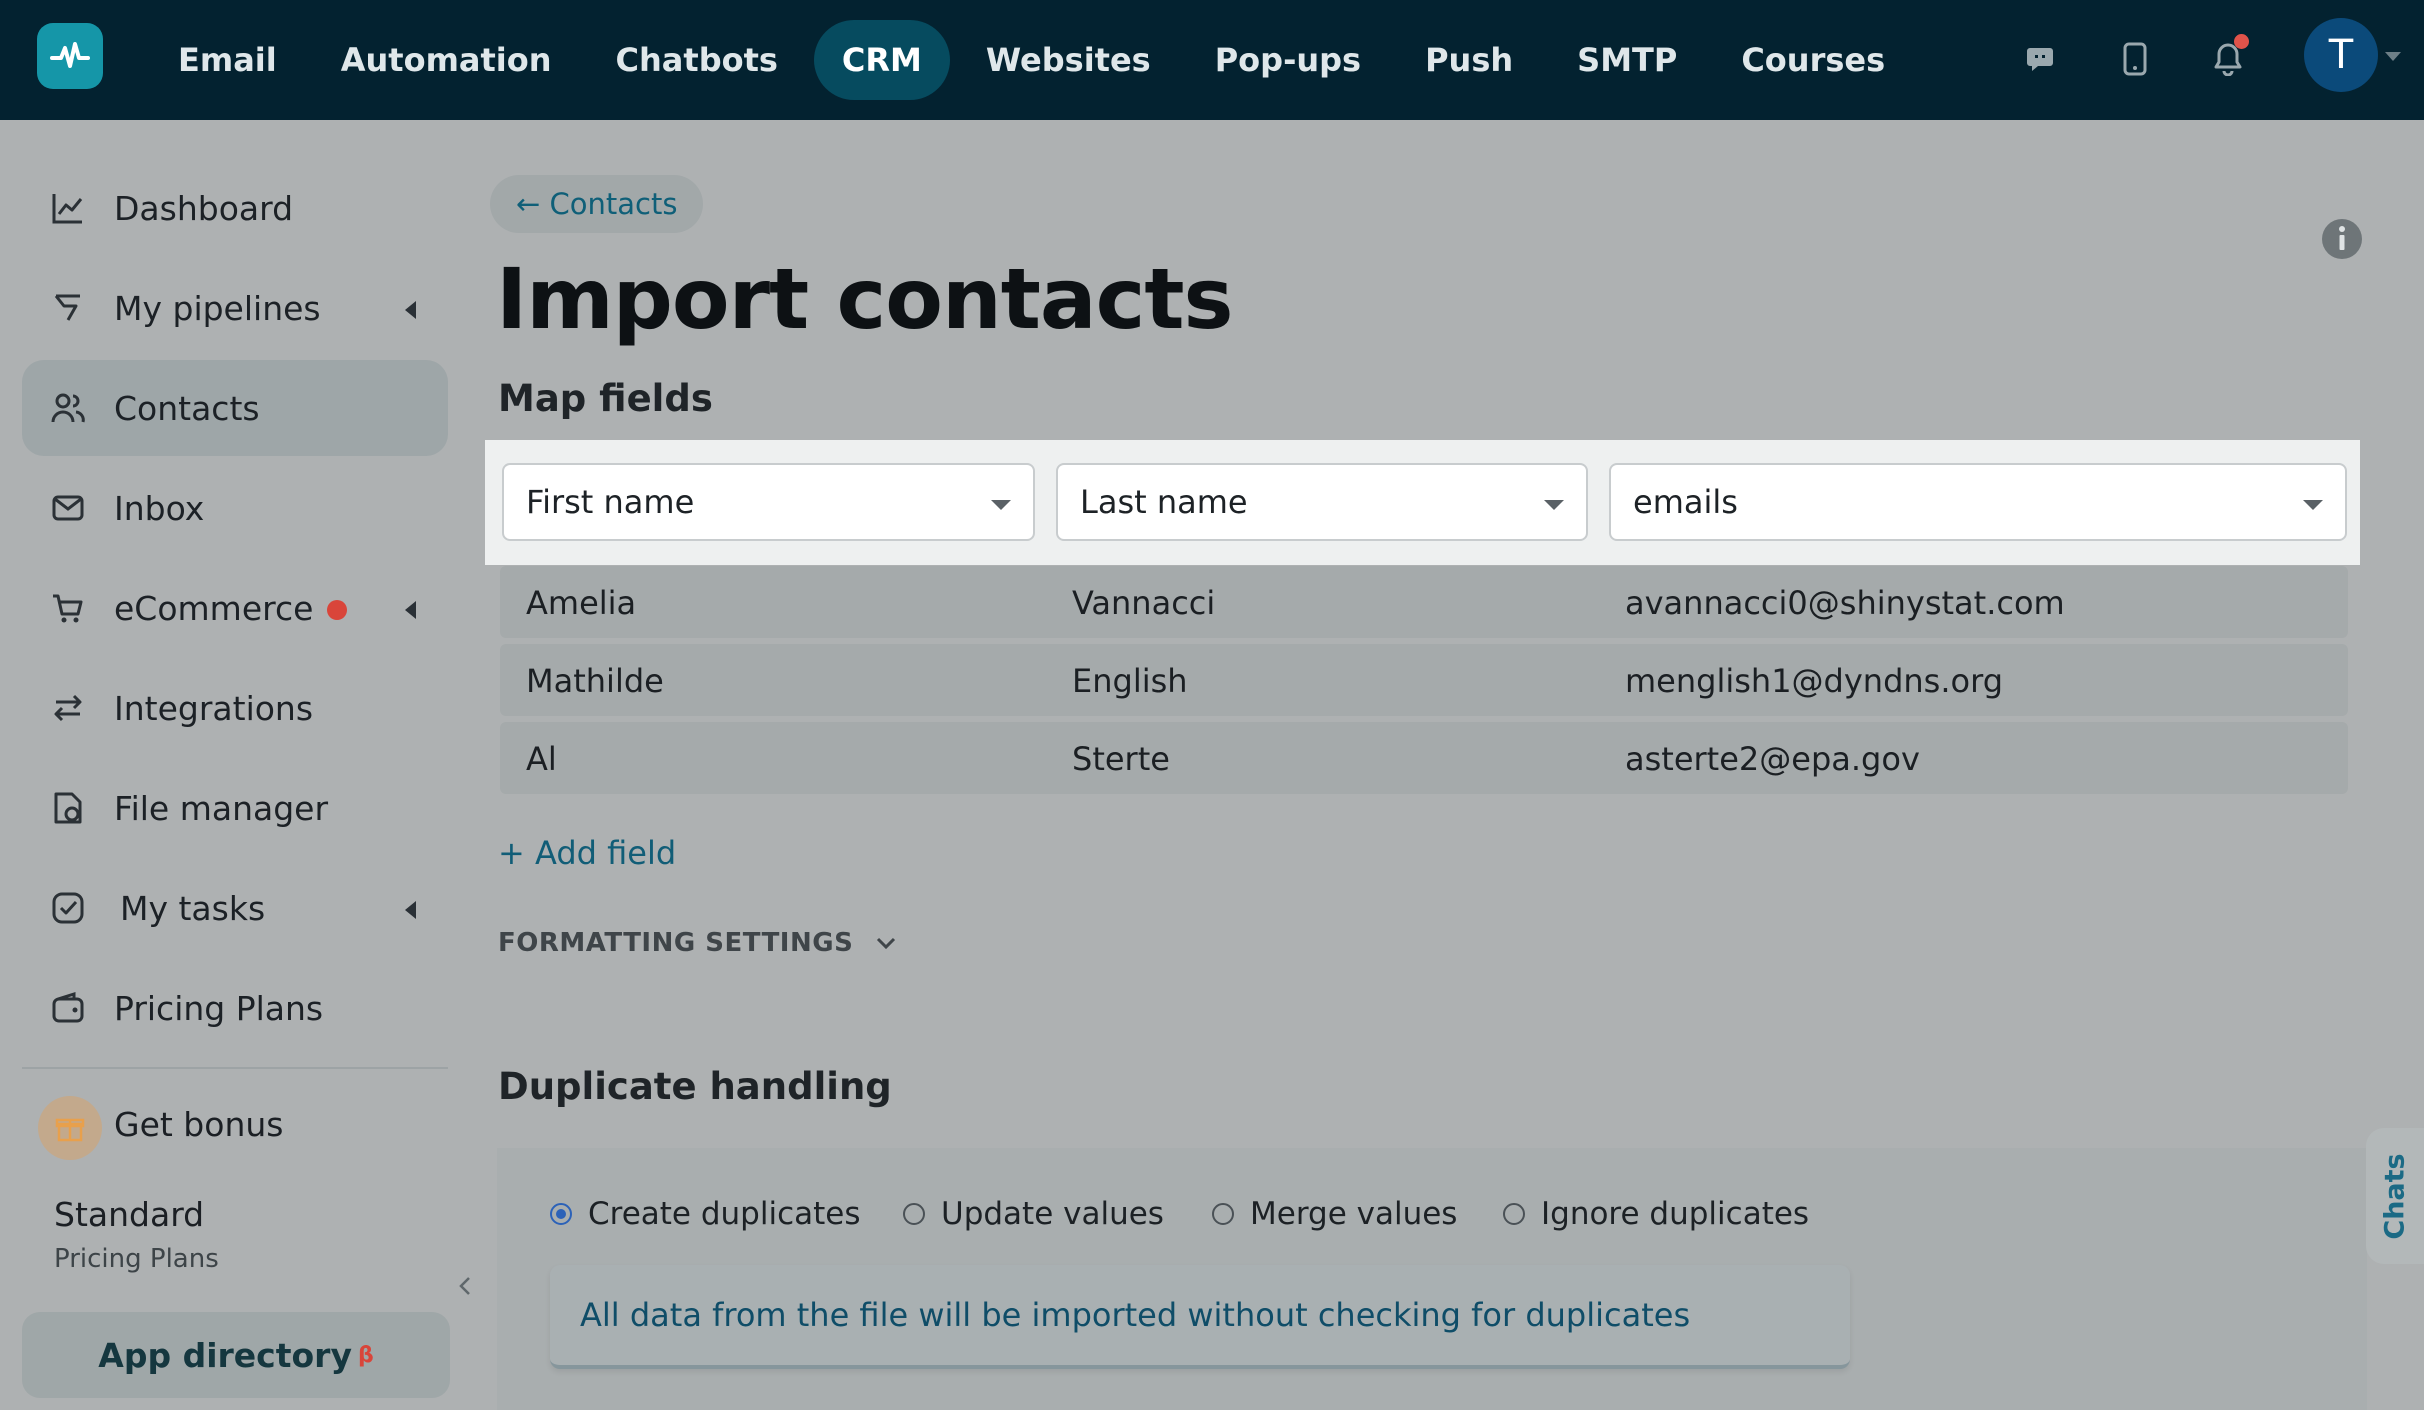 The image size is (2424, 1410). What do you see at coordinates (446, 60) in the screenshot?
I see `nav-automation: Automation` at bounding box center [446, 60].